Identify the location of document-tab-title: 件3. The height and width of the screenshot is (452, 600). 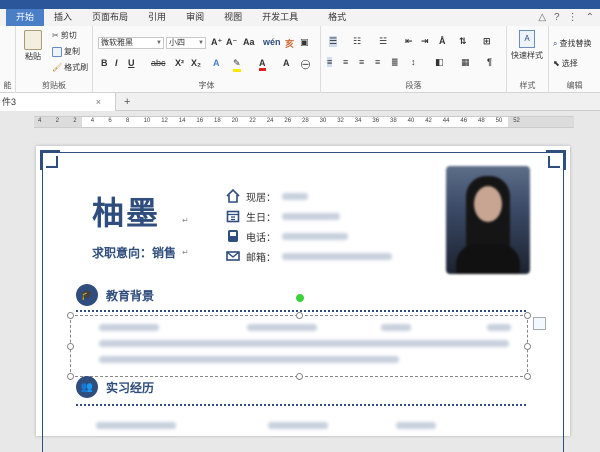
(9, 102).